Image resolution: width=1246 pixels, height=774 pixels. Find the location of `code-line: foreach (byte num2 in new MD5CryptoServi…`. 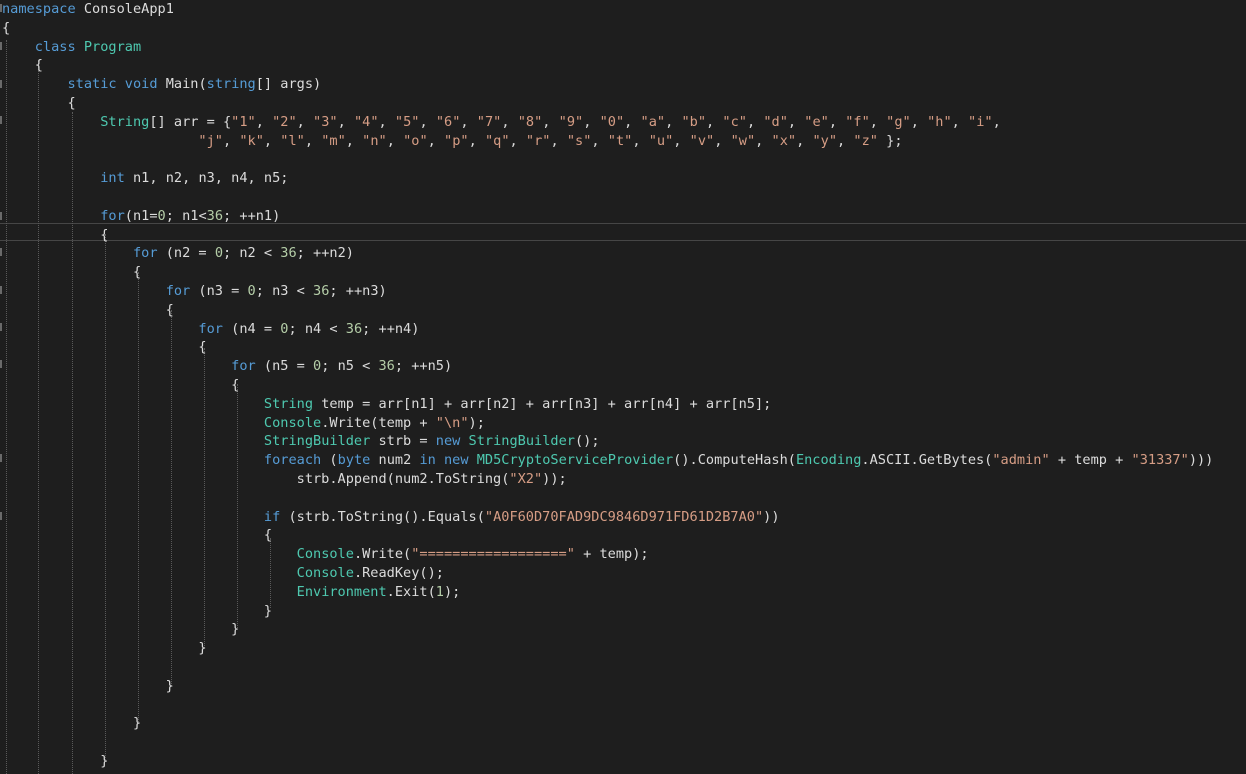

code-line: foreach (byte num2 in new MD5CryptoServi… is located at coordinates (607, 460).